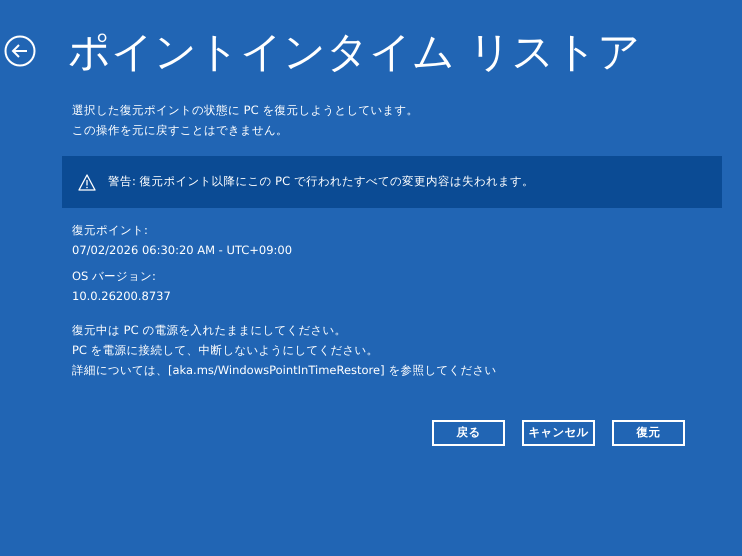 The height and width of the screenshot is (556, 742). I want to click on back-icon, so click(20, 51).